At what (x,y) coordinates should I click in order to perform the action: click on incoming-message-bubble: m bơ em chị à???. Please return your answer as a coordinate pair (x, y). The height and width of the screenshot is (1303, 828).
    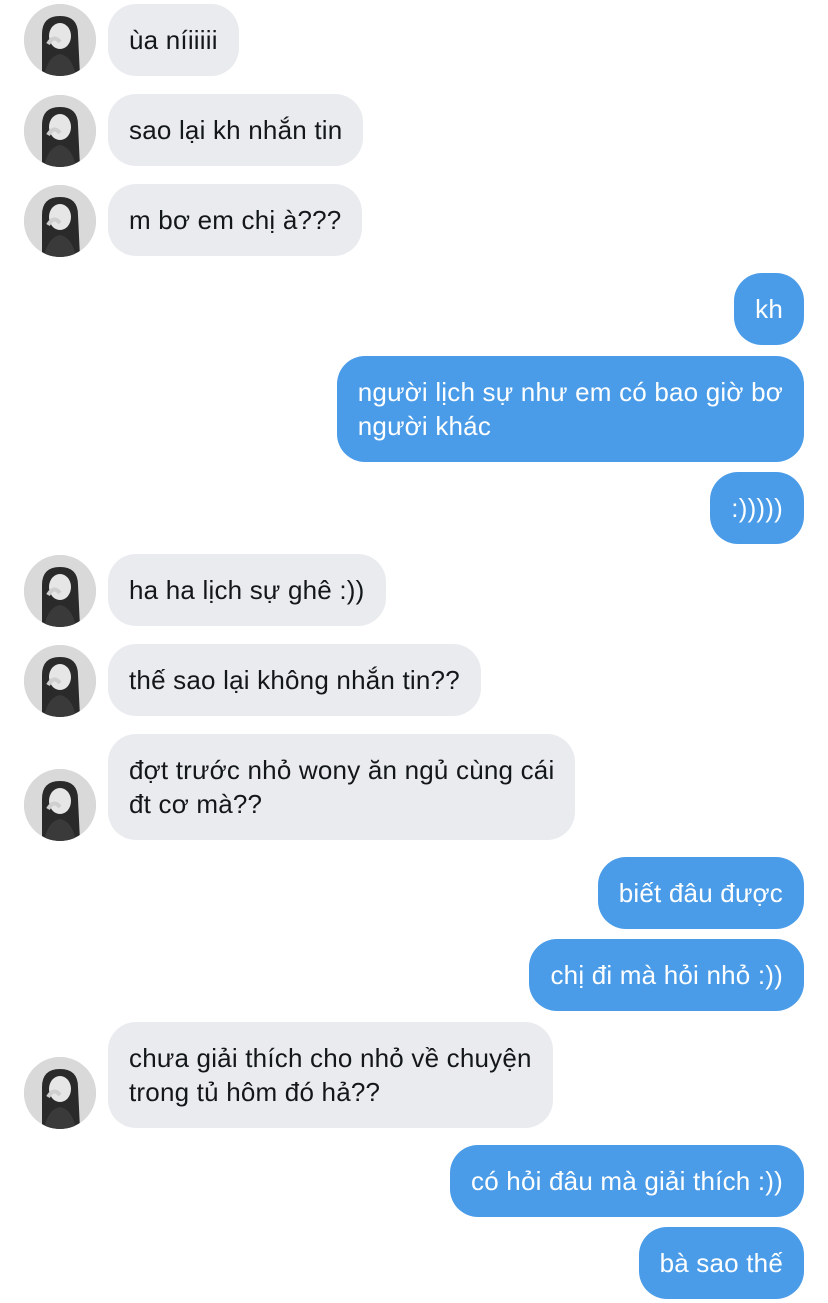
    Looking at the image, I should click on (235, 220).